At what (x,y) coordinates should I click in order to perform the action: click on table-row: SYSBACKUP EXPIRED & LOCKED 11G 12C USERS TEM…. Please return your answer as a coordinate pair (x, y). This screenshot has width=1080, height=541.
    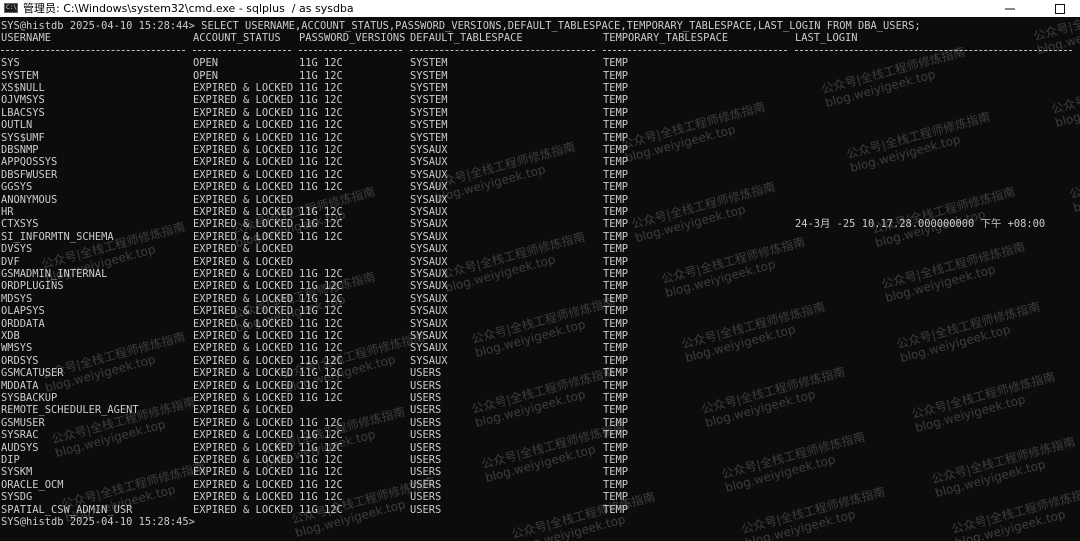
    Looking at the image, I should click on (540, 398).